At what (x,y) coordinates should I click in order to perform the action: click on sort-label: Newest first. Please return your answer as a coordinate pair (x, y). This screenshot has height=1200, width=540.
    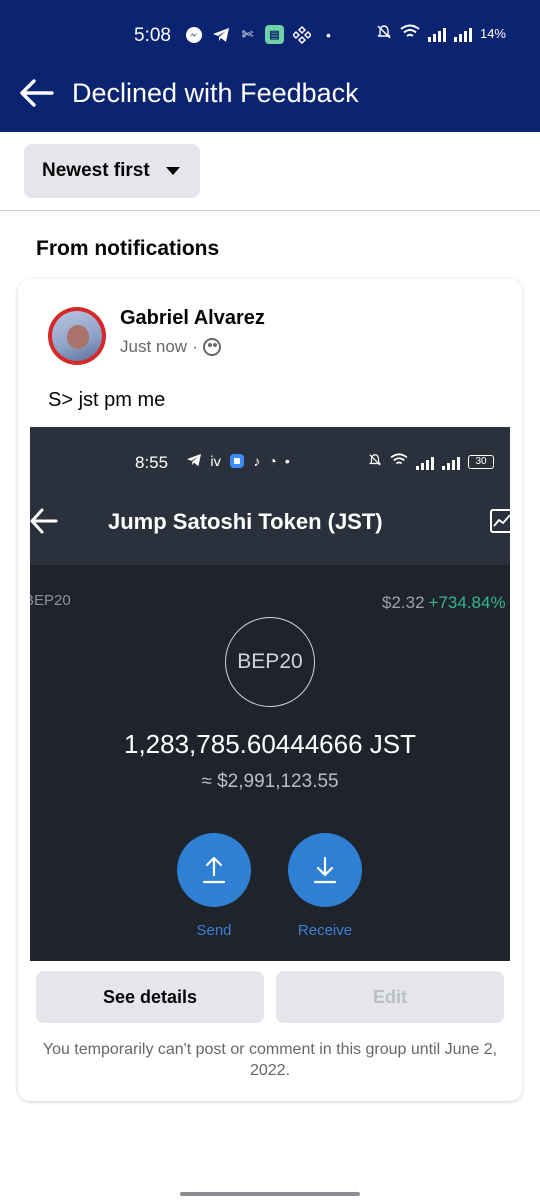
    Looking at the image, I should click on (96, 170).